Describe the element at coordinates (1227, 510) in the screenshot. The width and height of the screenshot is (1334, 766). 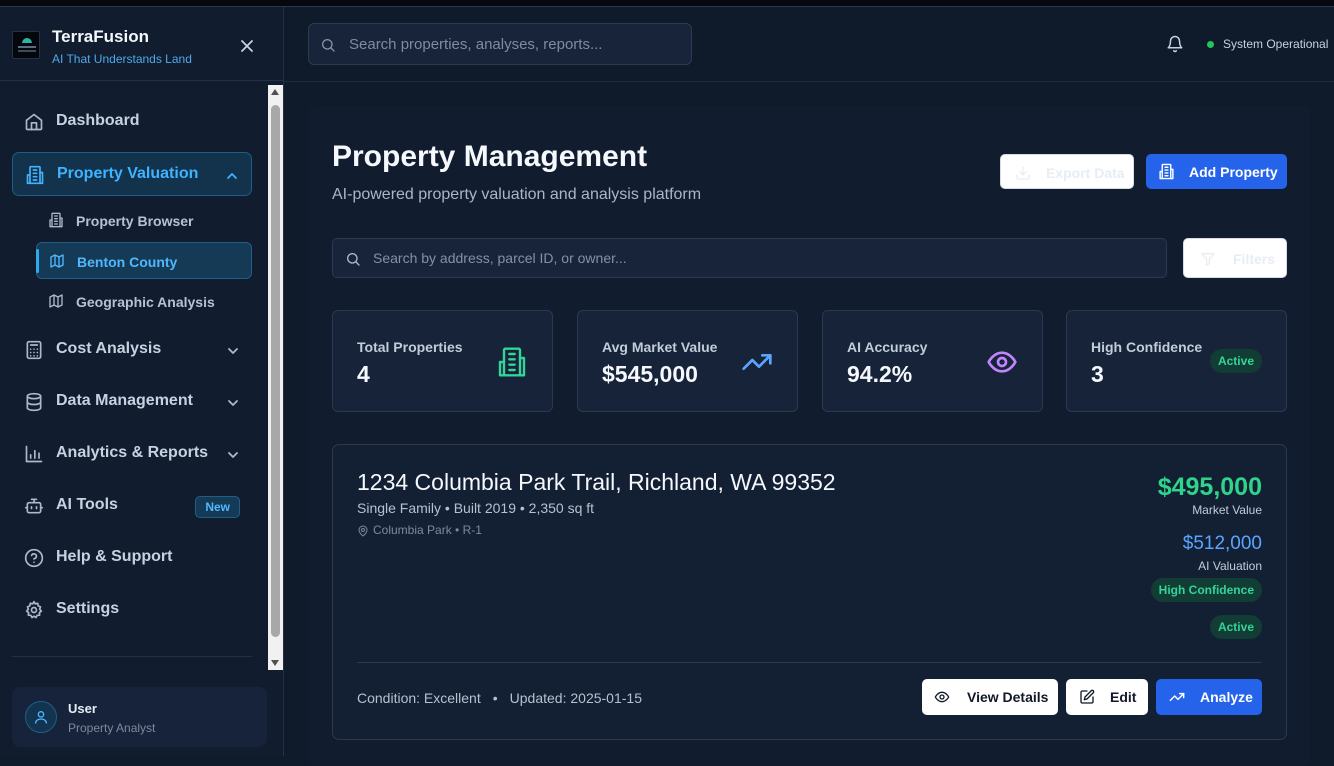
I see `market-value-label: Market Value` at that location.